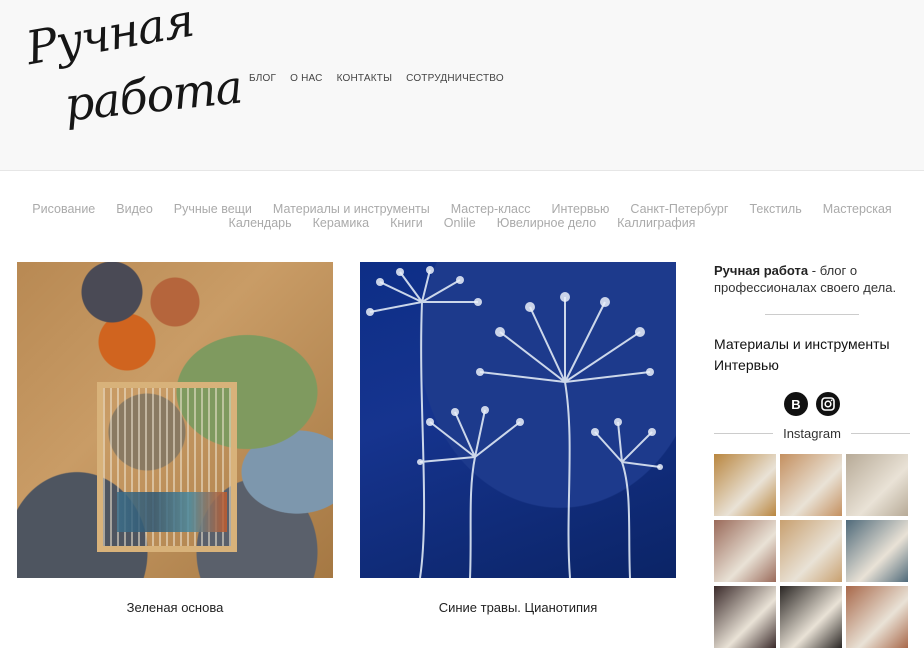 This screenshot has height=667, width=924. I want to click on logo-text-line1: Ручная, so click(110, 38).